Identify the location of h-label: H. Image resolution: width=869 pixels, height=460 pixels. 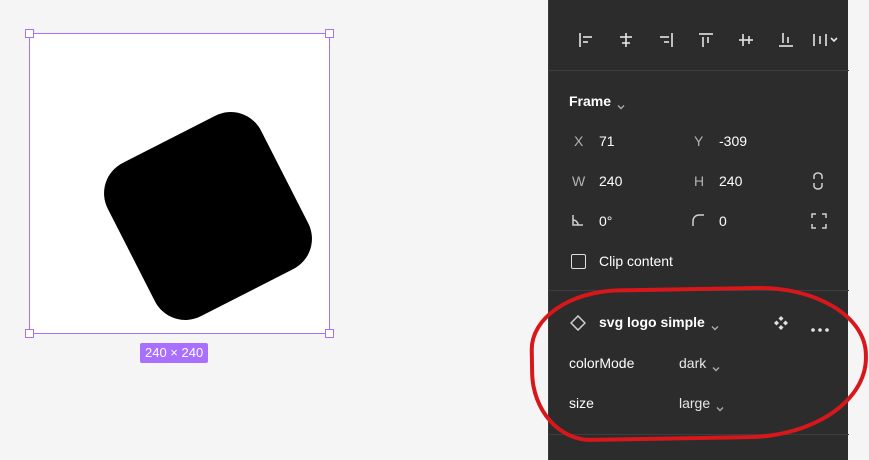
(699, 181).